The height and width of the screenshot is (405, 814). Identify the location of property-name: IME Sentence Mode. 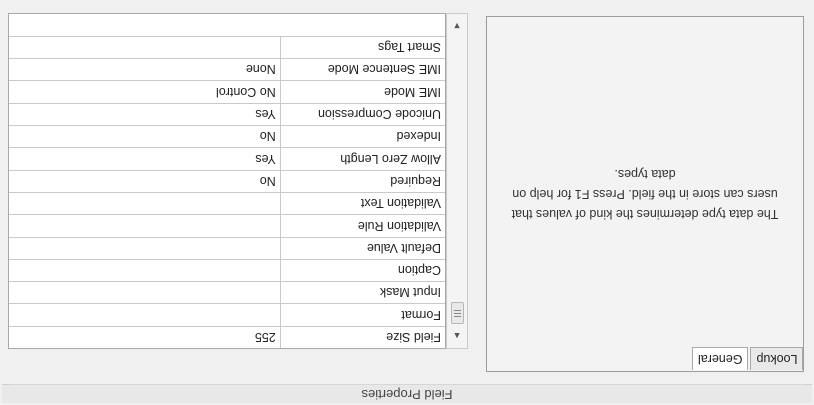
(362, 70).